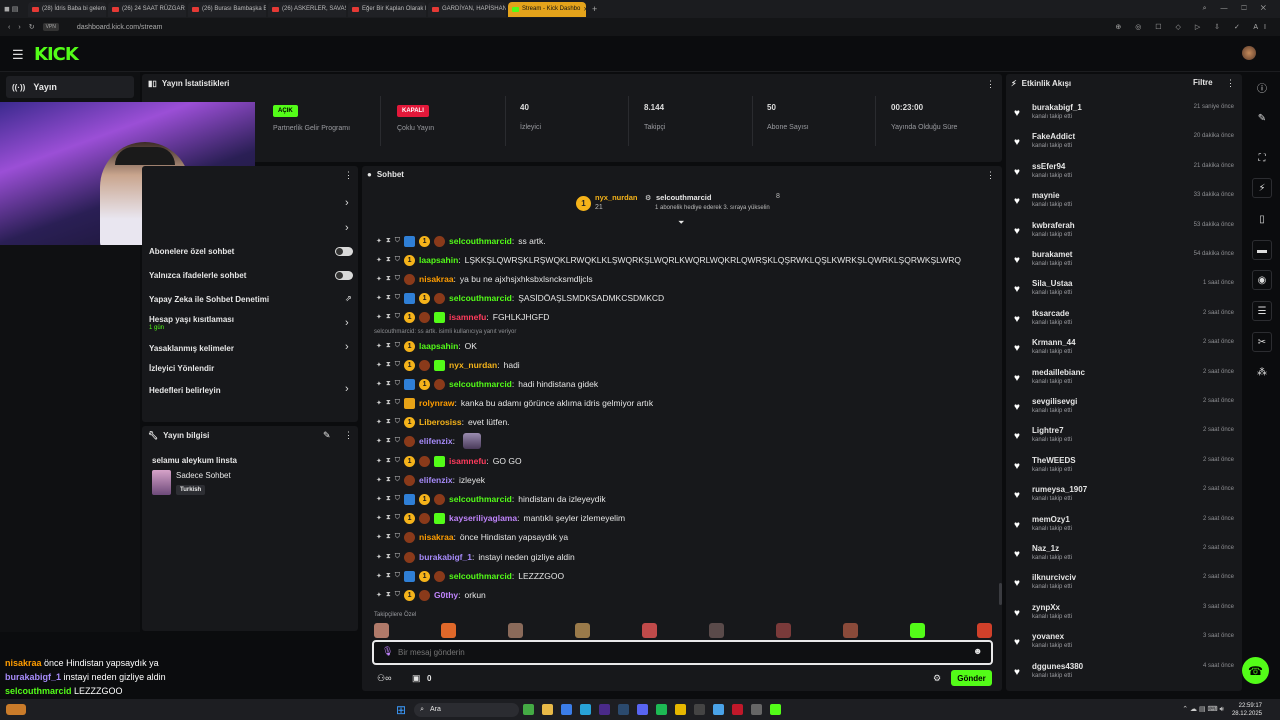 The width and height of the screenshot is (1280, 720). Describe the element at coordinates (50, 27) in the screenshot. I see `vpn-badge: VPN` at that location.